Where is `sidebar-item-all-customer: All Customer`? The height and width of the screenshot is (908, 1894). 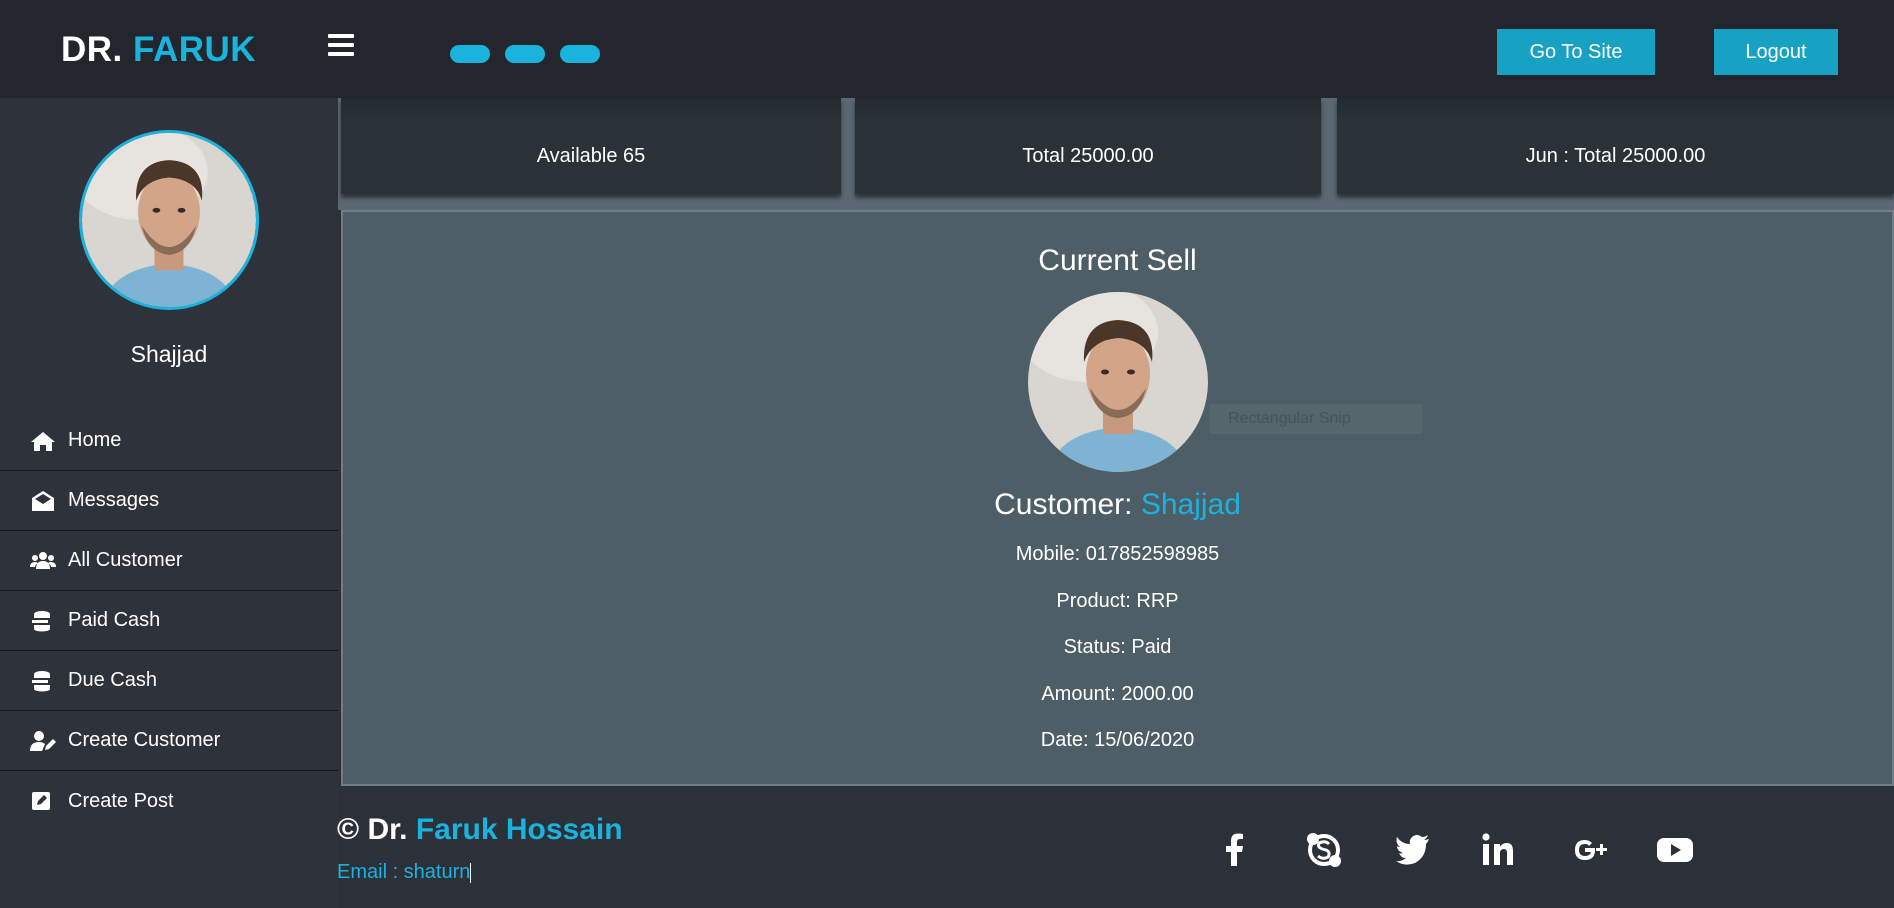 sidebar-item-all-customer: All Customer is located at coordinates (169, 561).